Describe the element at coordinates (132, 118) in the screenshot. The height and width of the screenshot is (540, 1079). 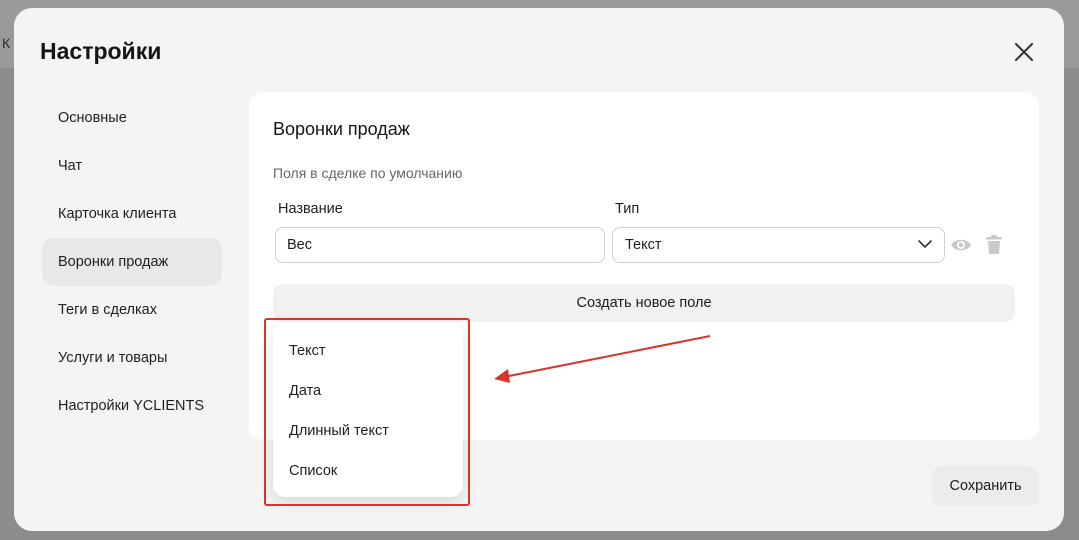
I see `sidebar-item-basic: Основные` at that location.